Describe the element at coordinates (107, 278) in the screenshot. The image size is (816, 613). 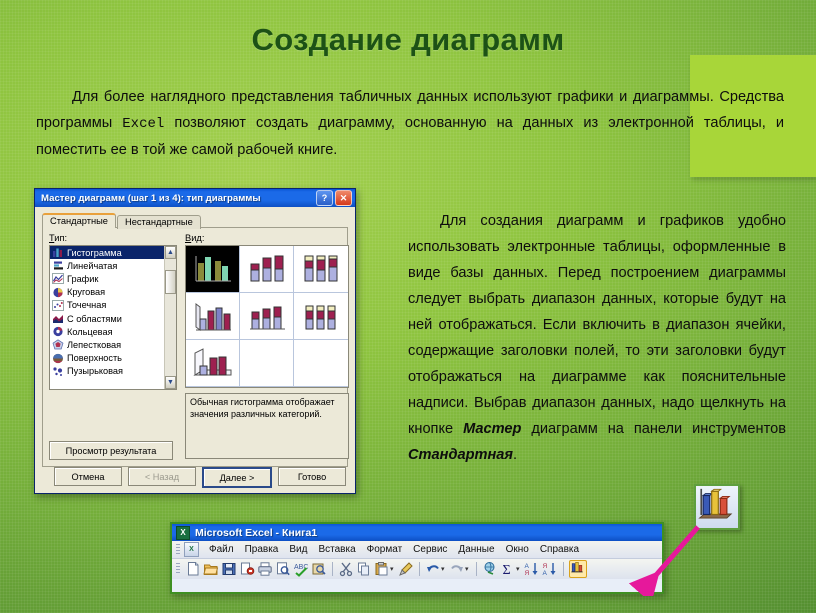
I see `list-item: График` at that location.